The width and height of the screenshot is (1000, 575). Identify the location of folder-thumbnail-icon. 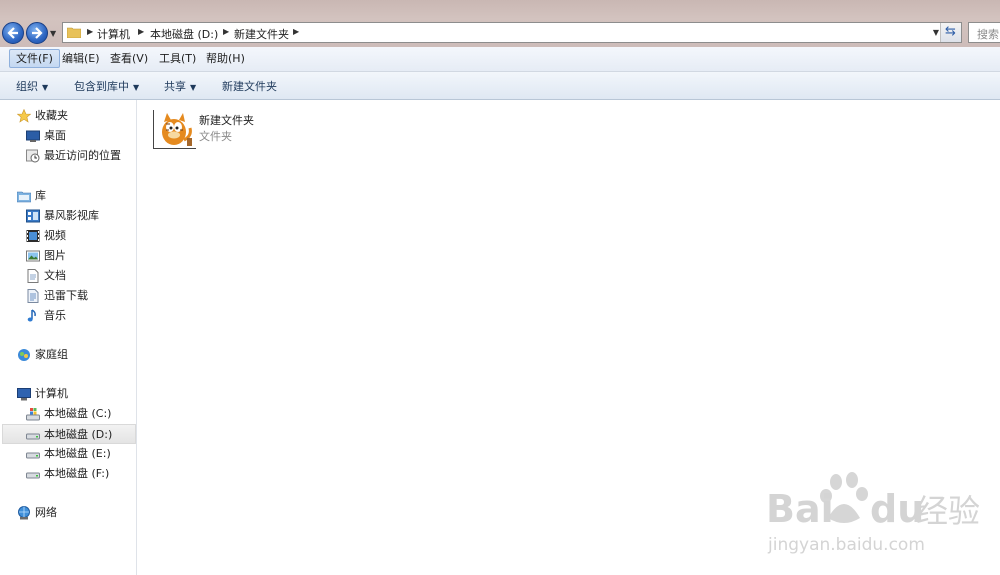
(174, 129).